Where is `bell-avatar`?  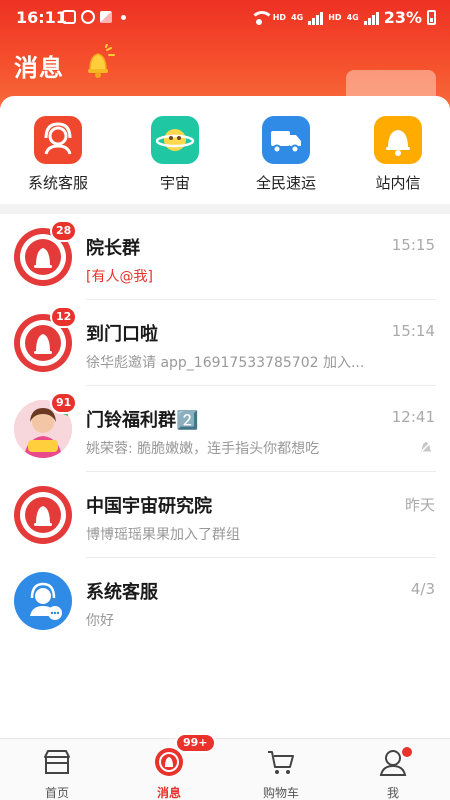 bell-avatar is located at coordinates (43, 515).